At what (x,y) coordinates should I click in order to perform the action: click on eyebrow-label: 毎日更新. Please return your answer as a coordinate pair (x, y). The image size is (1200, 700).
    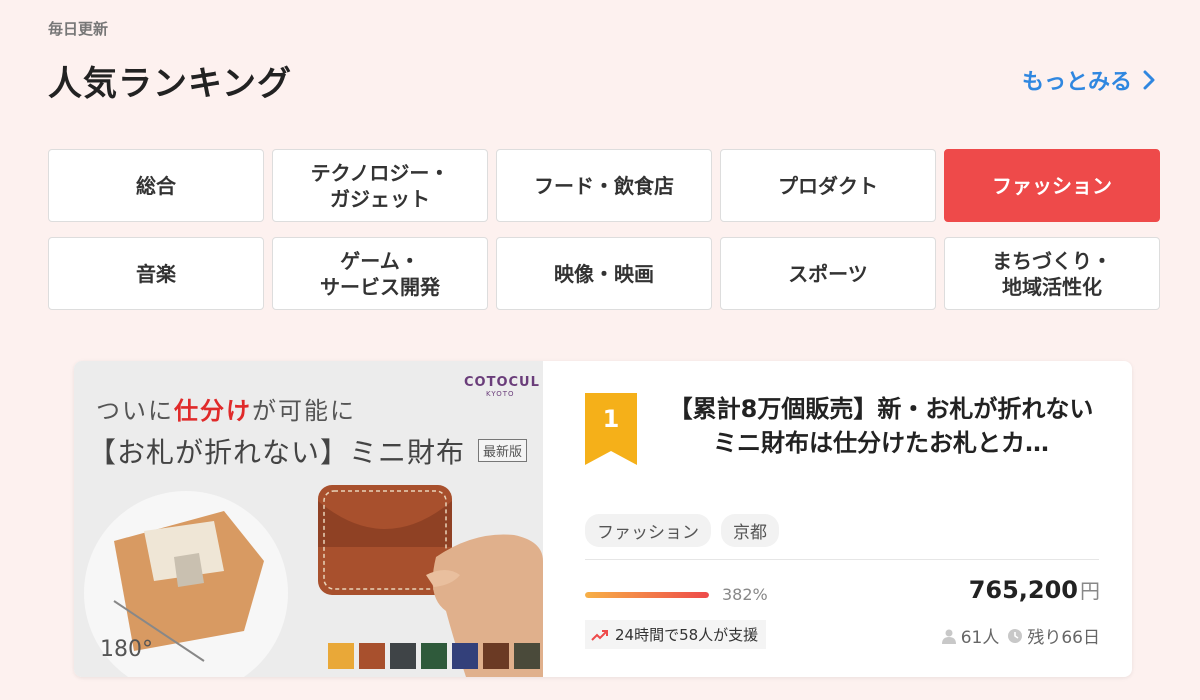
    Looking at the image, I should click on (78, 29).